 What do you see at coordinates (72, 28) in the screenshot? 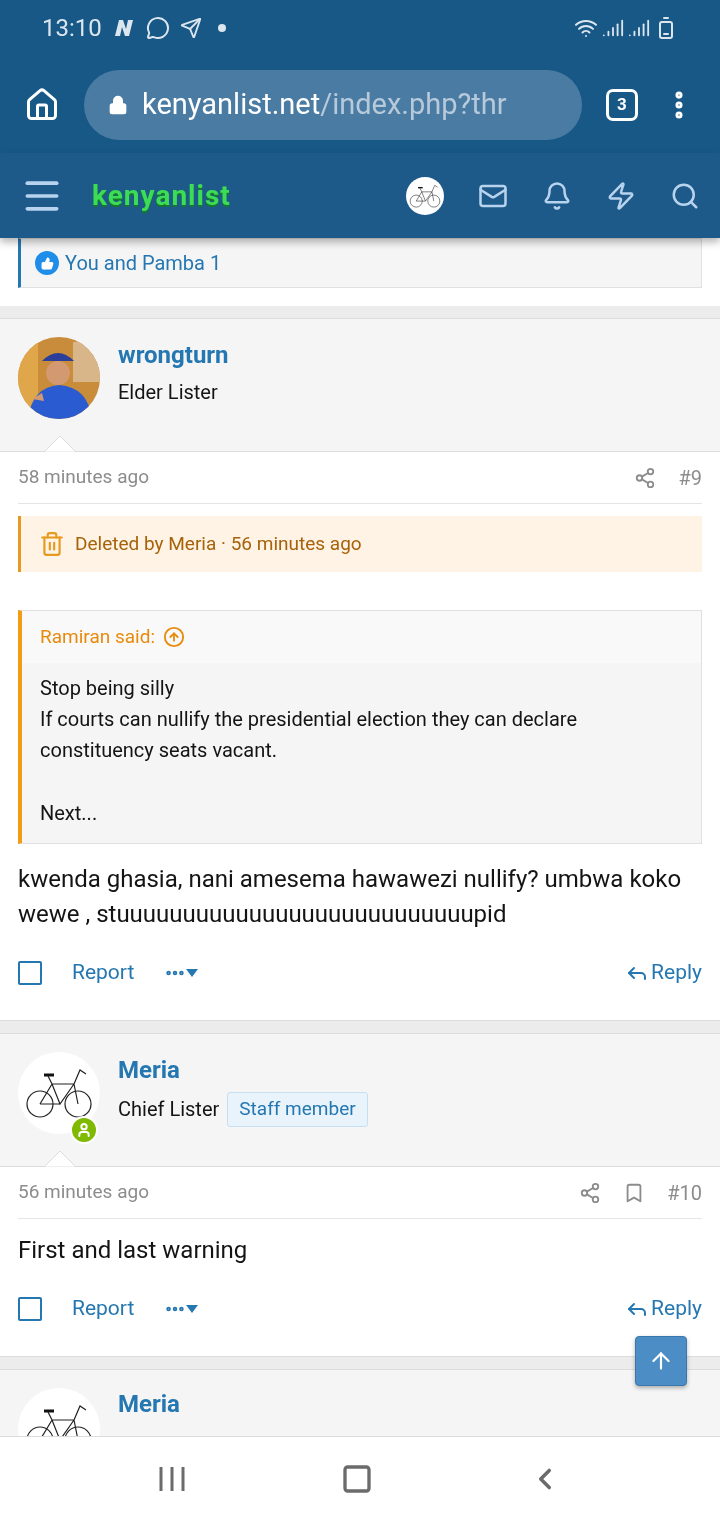
I see `status-time: 13:10` at bounding box center [72, 28].